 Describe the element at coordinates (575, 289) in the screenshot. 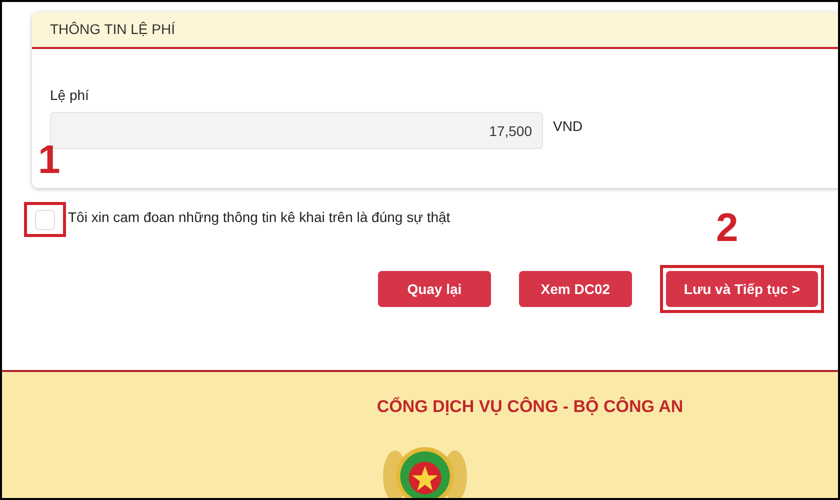

I see `action-button: Xem DC02` at that location.